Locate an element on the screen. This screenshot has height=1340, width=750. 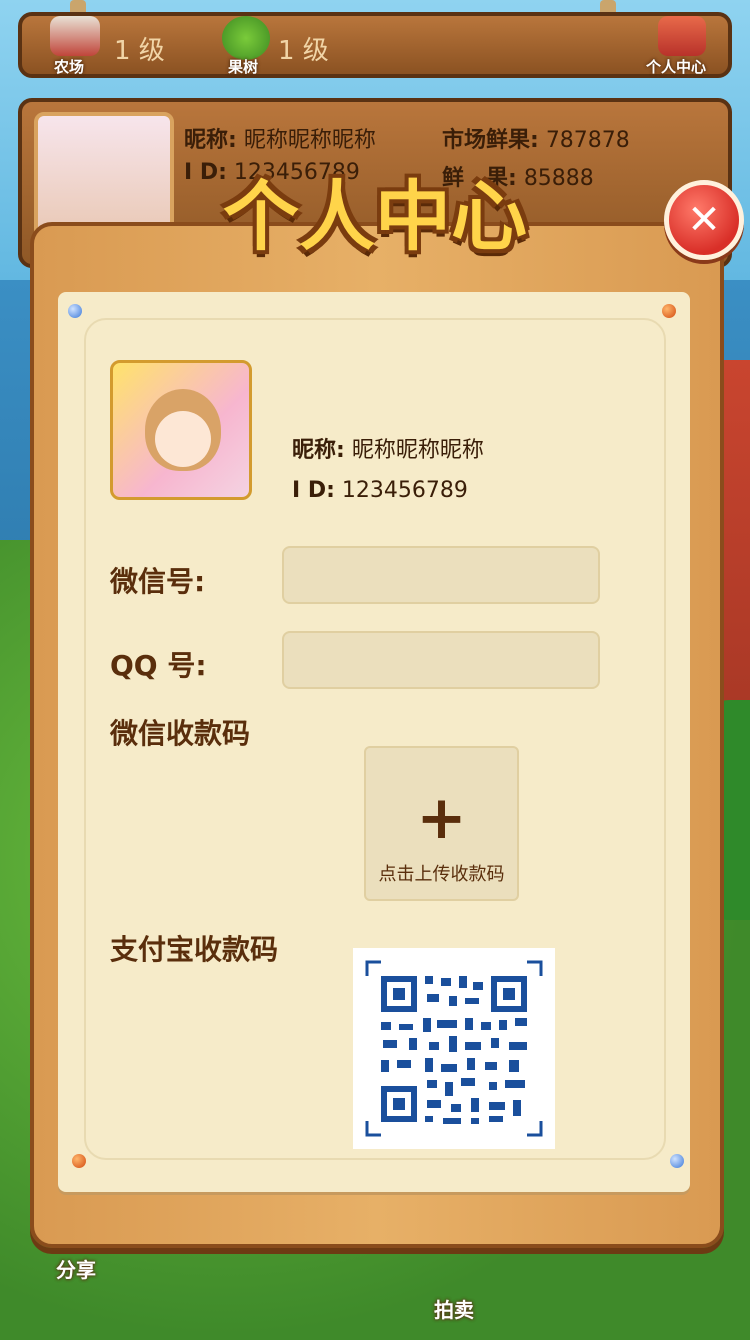
wechat-input is located at coordinates (441, 575).